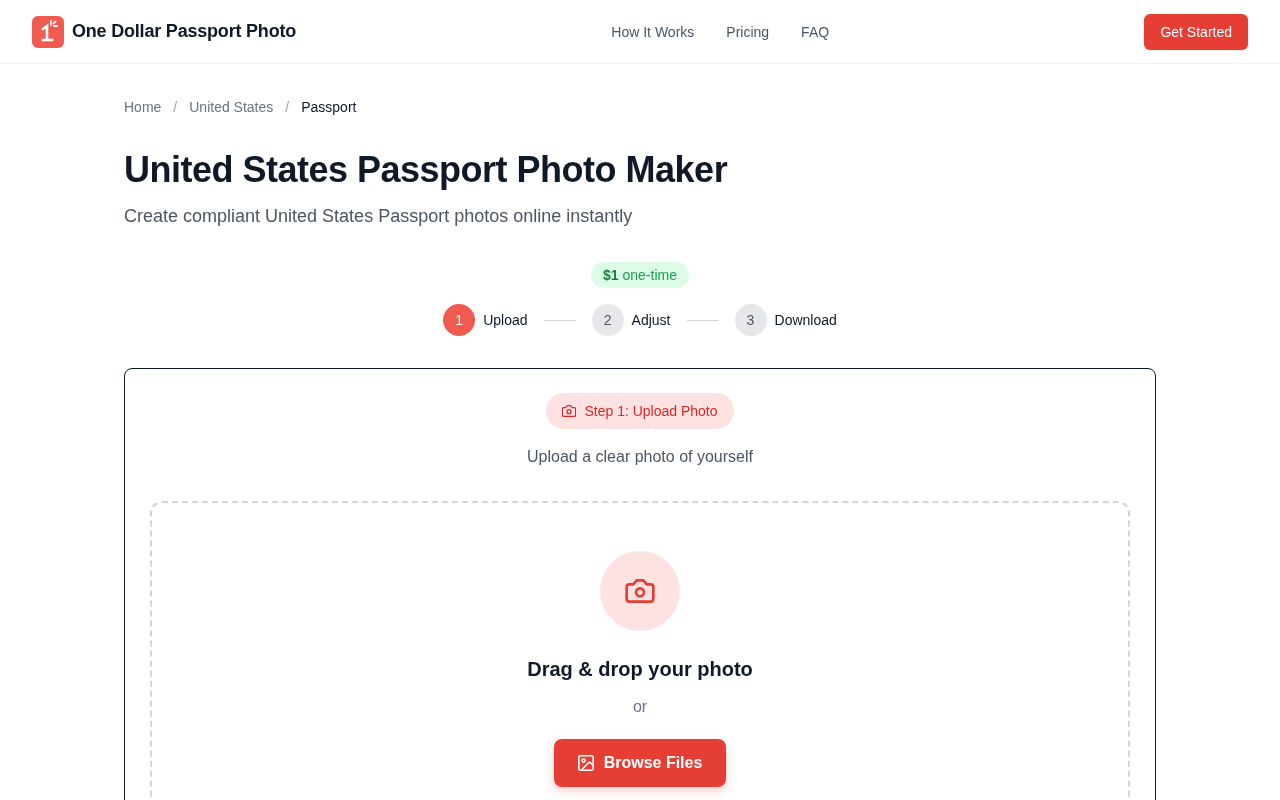 This screenshot has height=800, width=1280. Describe the element at coordinates (653, 31) in the screenshot. I see `nav-link: How It Works` at that location.